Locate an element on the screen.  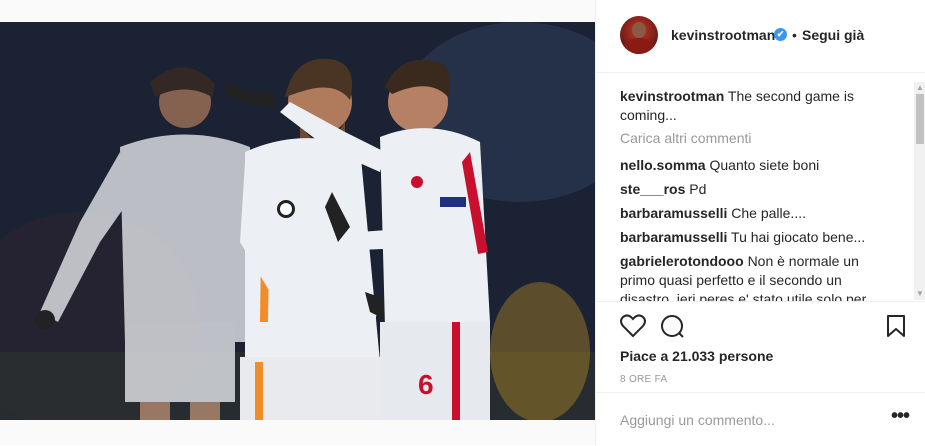
caption-username: kevinstrootman is located at coordinates (672, 96).